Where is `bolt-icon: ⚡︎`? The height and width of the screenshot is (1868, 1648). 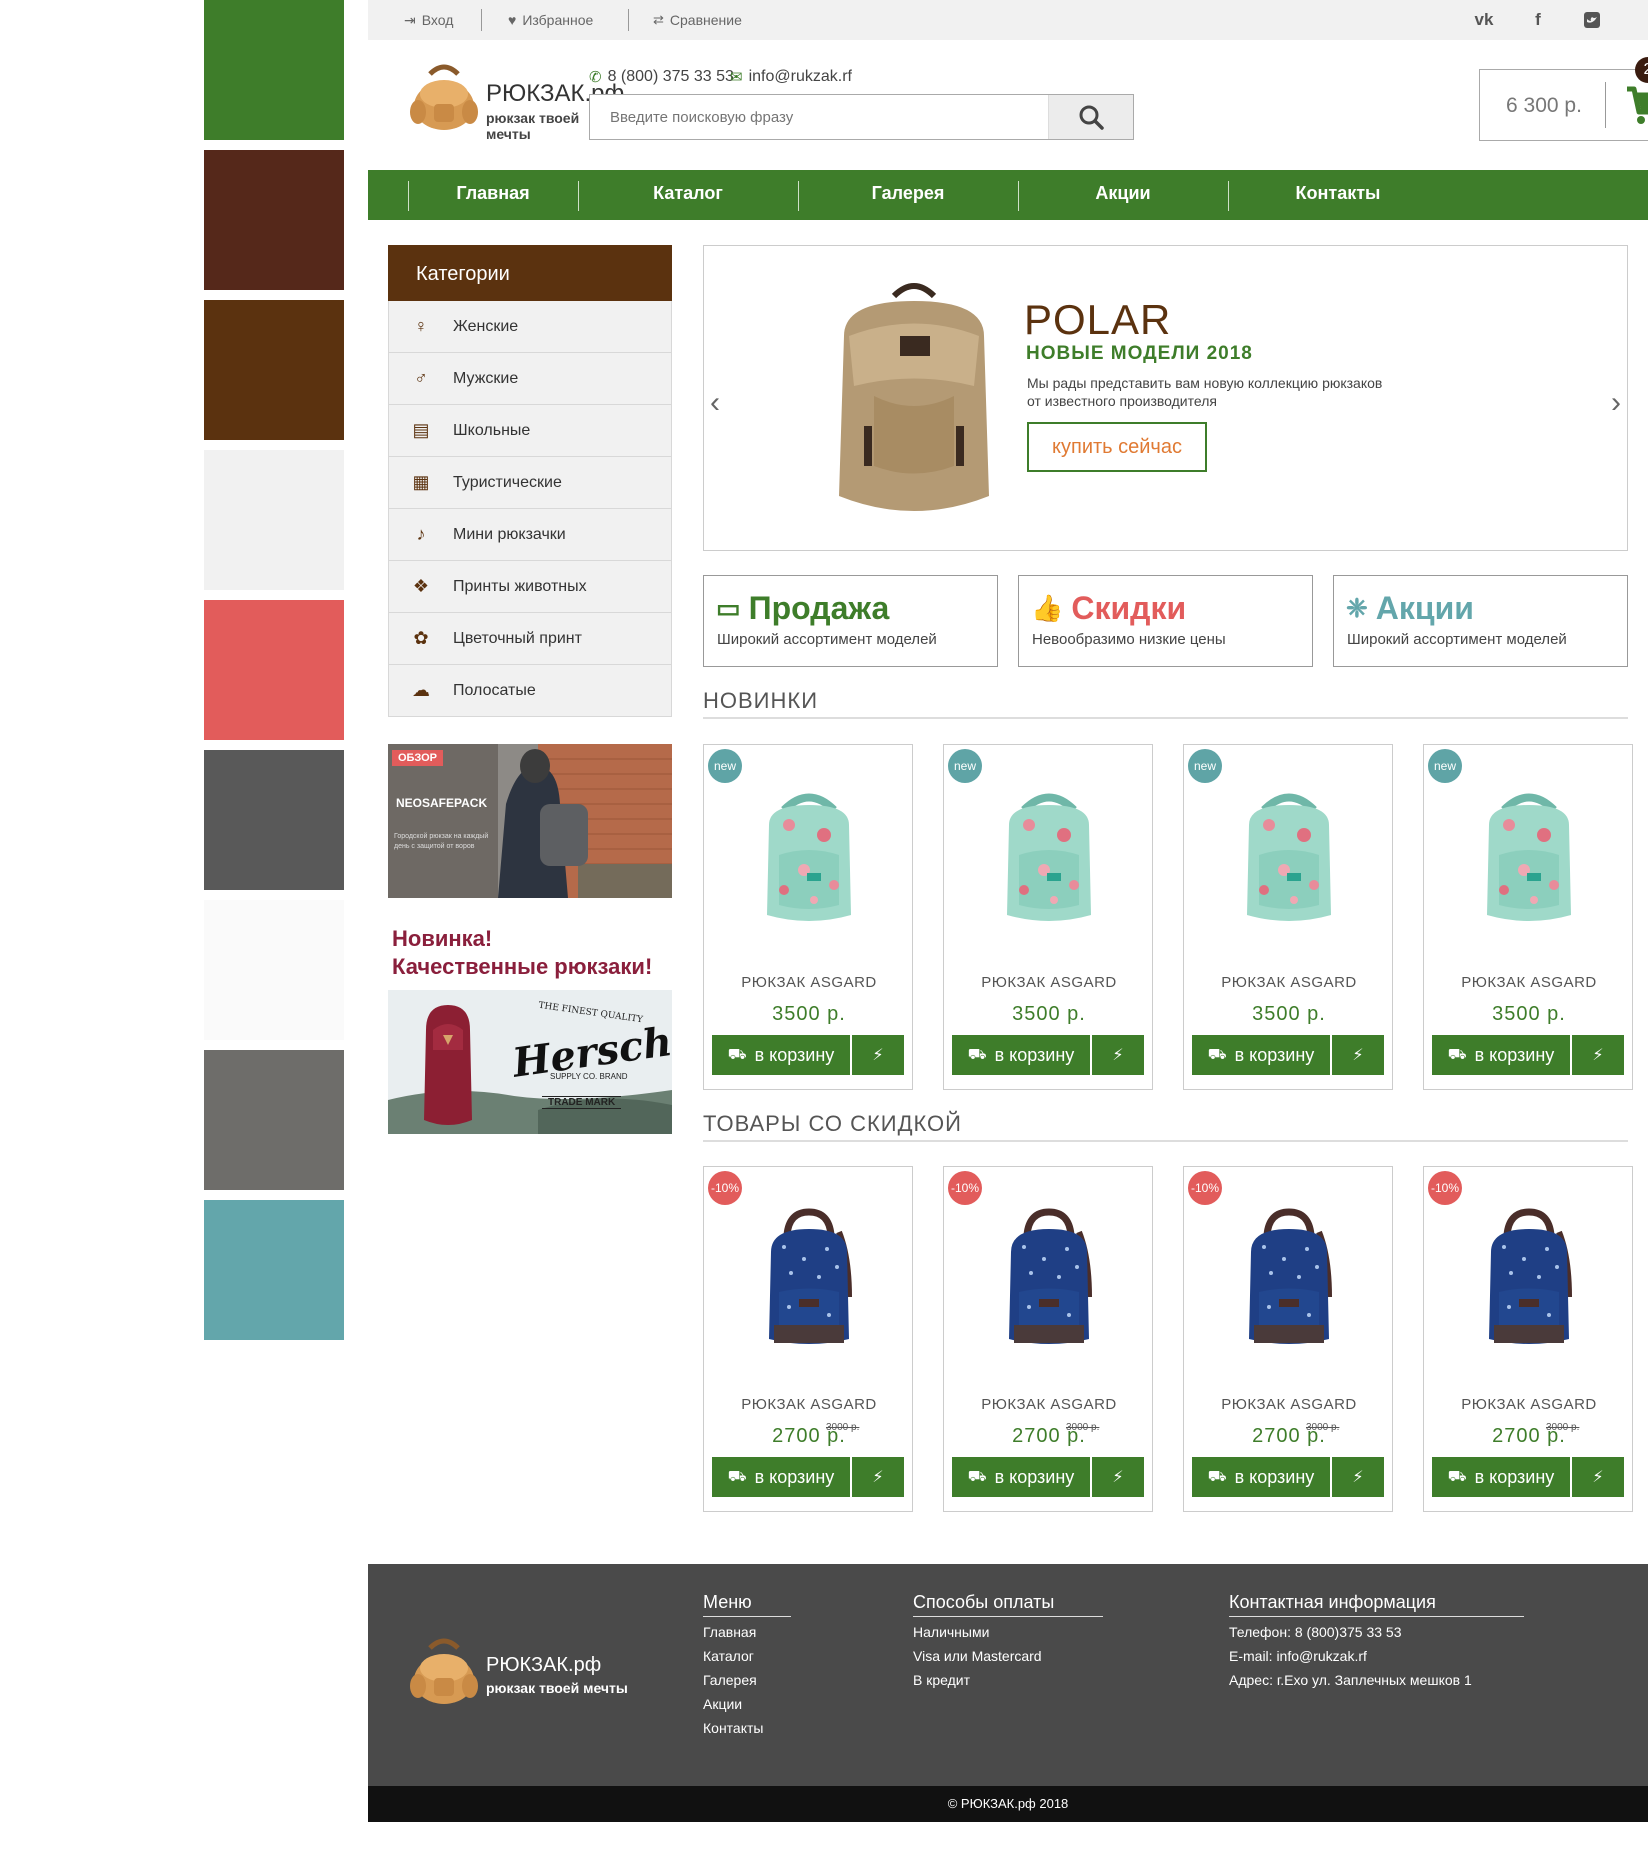 bolt-icon: ⚡︎ is located at coordinates (1598, 1055).